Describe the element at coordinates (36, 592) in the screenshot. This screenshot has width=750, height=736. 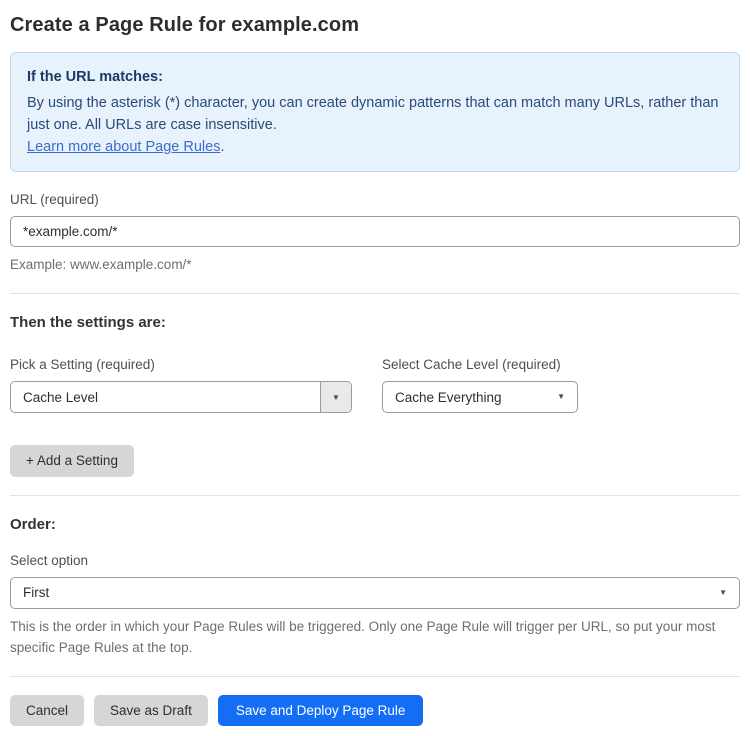
I see `order-select-value: First` at that location.